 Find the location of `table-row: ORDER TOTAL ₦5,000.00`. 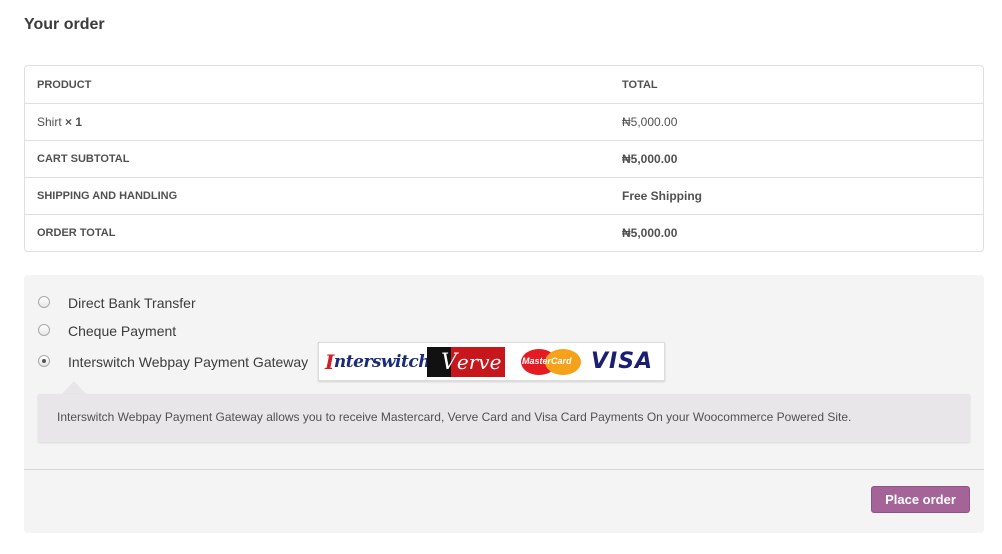

table-row: ORDER TOTAL ₦5,000.00 is located at coordinates (504, 232).